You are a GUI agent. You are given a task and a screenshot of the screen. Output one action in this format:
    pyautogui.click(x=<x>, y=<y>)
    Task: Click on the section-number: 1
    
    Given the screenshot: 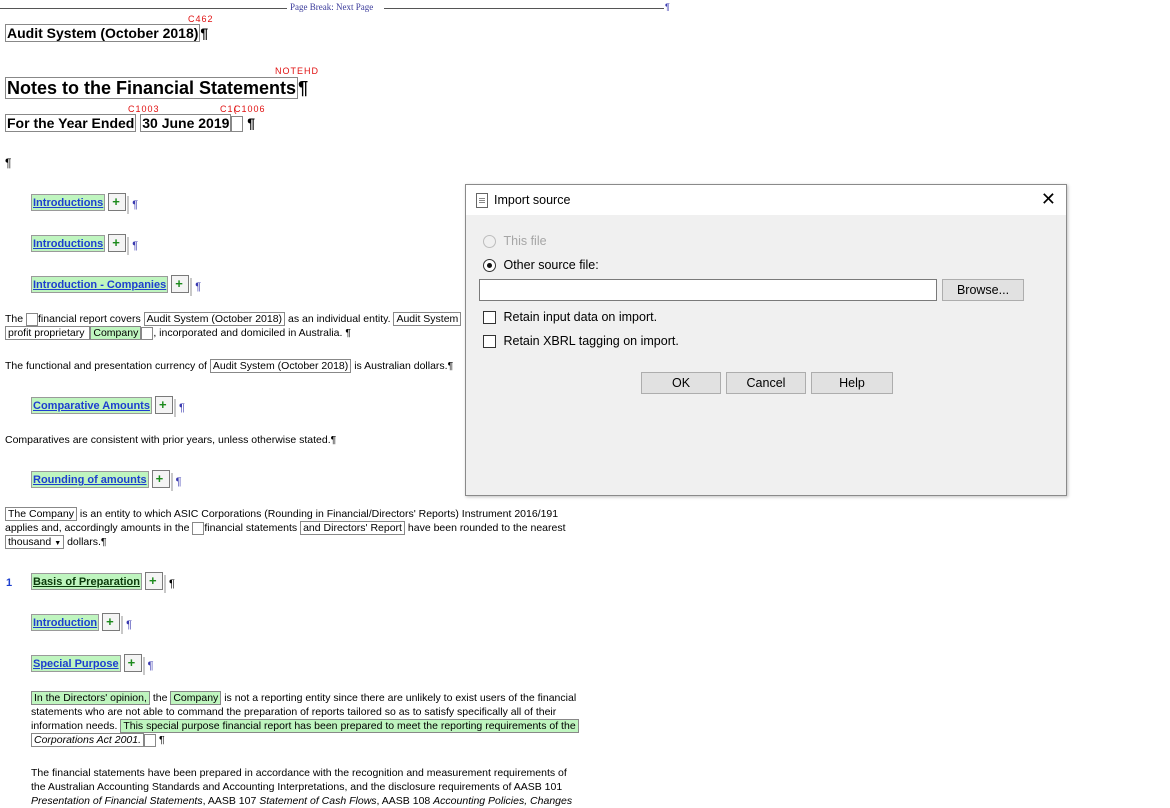 What is the action you would take?
    pyautogui.click(x=9, y=583)
    